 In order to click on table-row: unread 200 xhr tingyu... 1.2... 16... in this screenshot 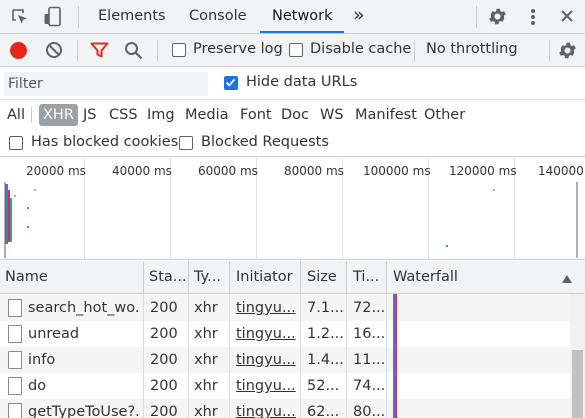, I will do `click(285, 334)`.